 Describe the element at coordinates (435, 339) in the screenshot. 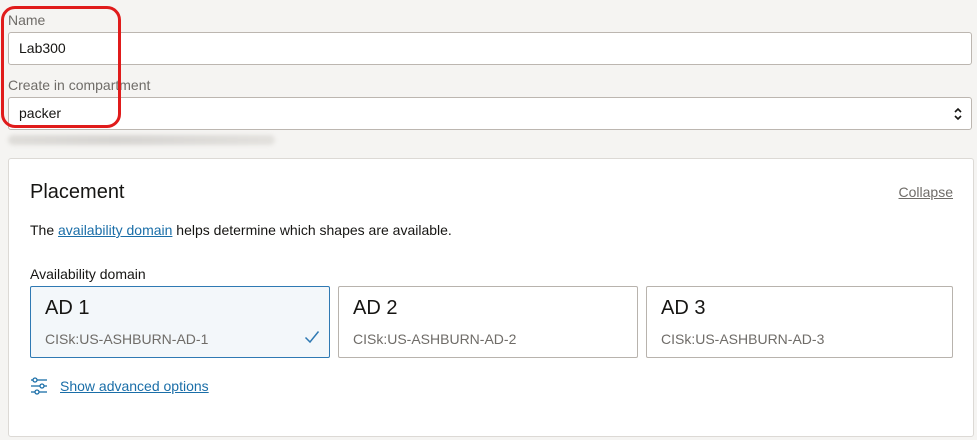

I see `ad-id: CISk:US-ASHBURN-AD-2` at that location.